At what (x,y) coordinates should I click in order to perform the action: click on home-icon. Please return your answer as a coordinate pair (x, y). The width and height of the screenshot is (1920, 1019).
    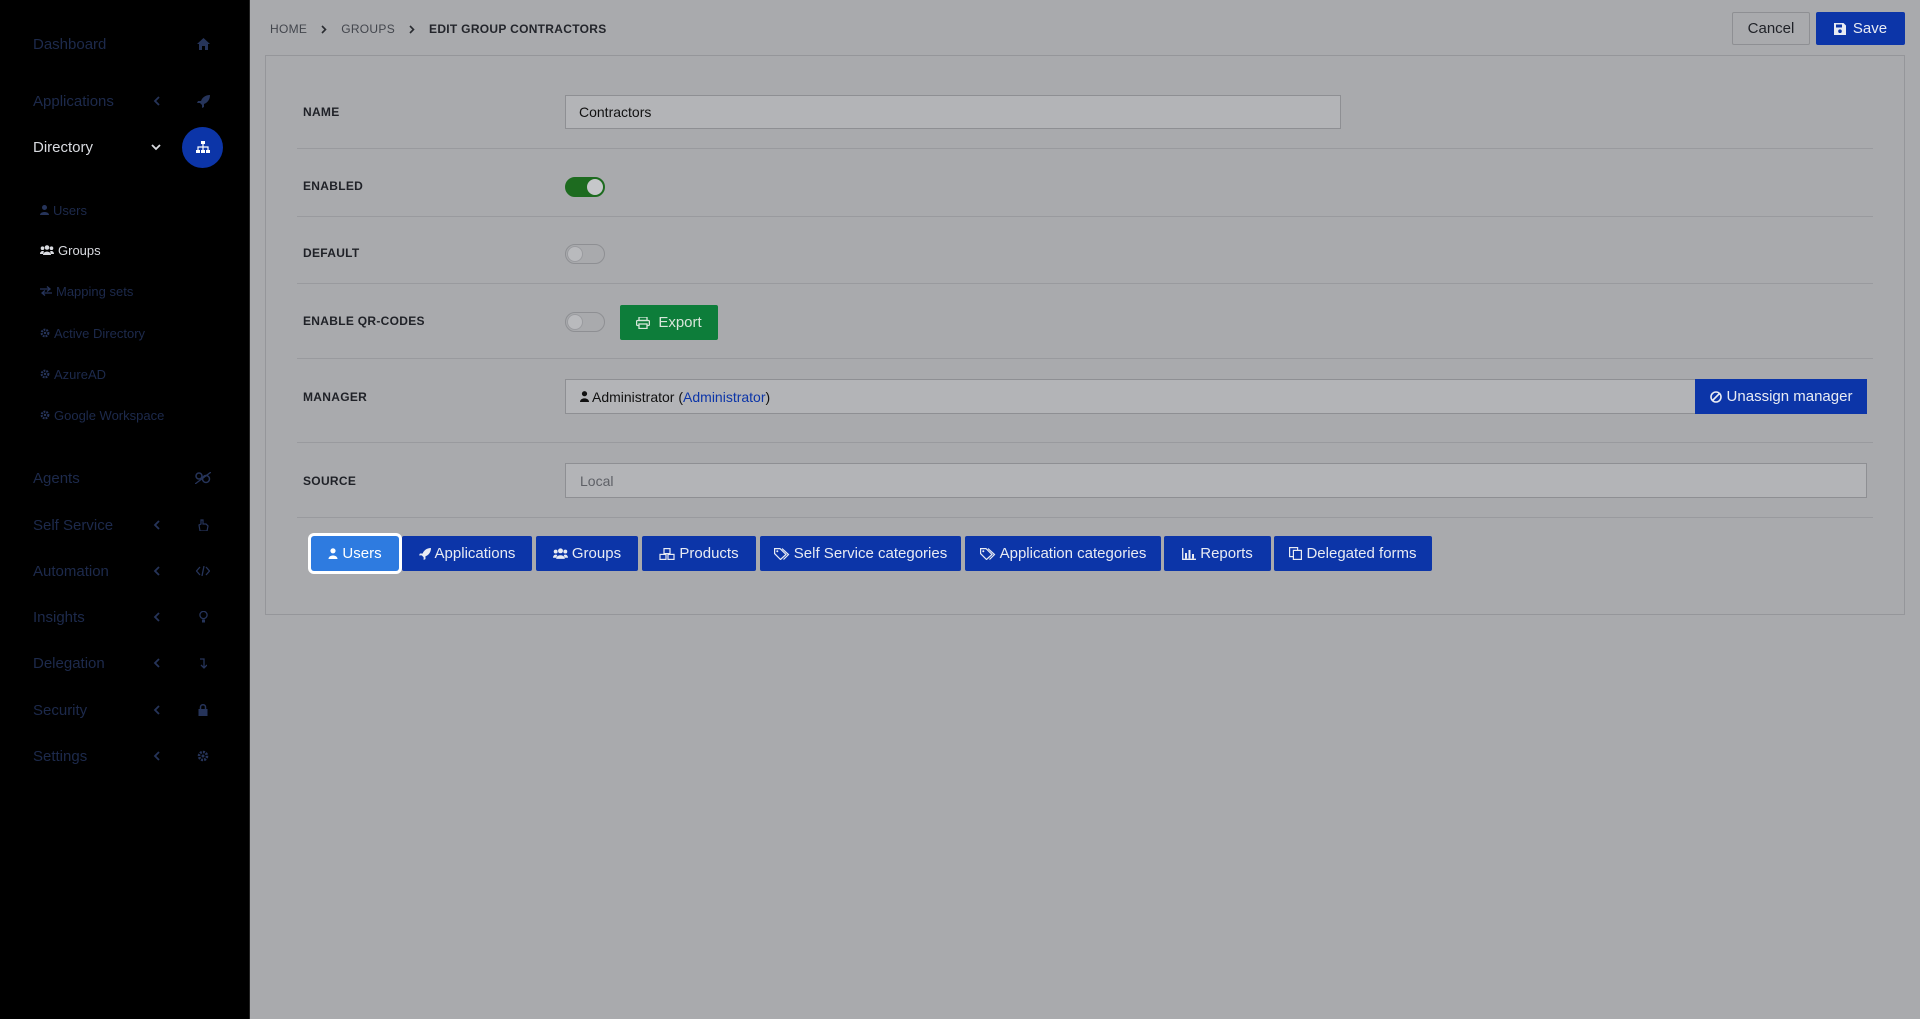
    Looking at the image, I should click on (203, 44).